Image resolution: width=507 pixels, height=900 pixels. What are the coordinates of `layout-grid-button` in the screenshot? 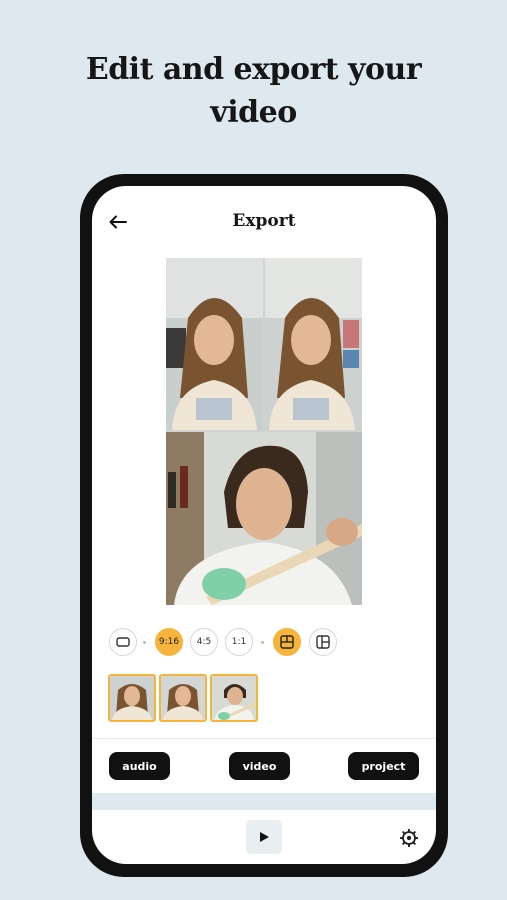 It's located at (323, 642).